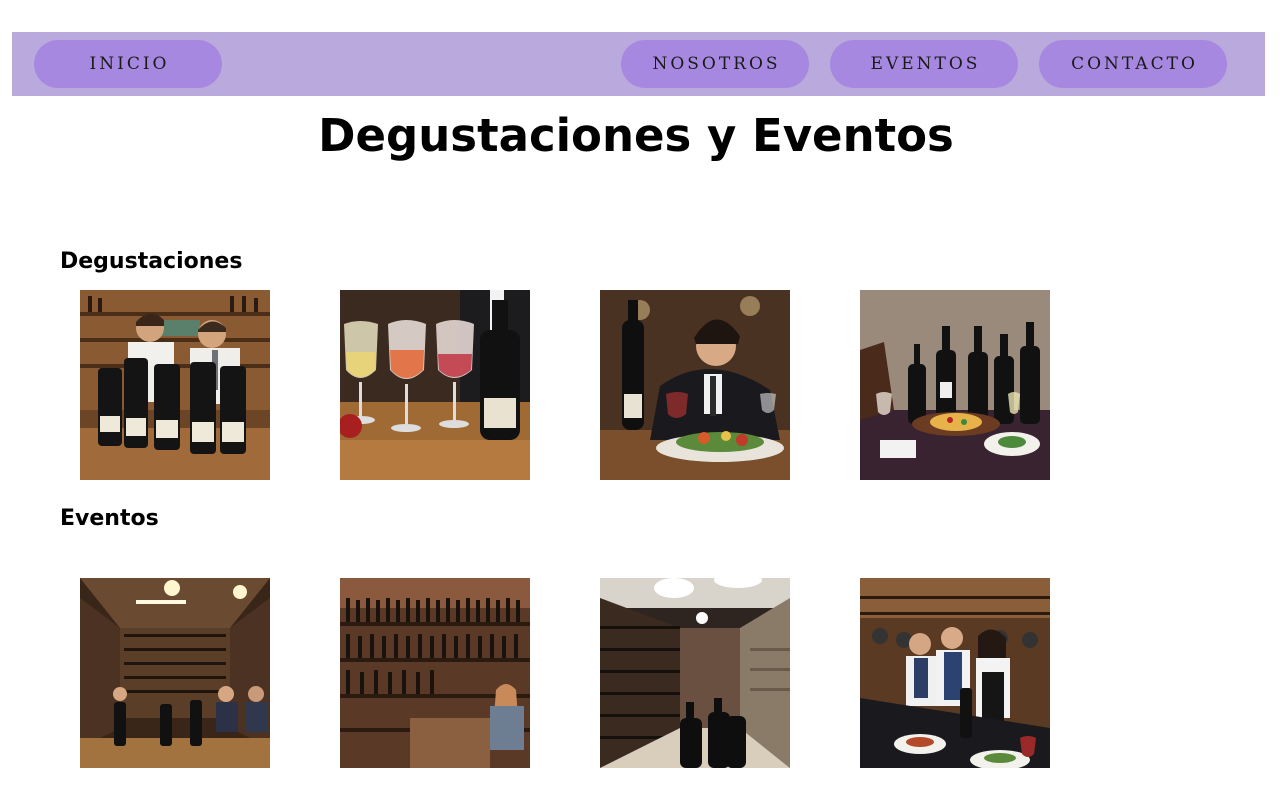 Image resolution: width=1280 pixels, height=800 pixels. I want to click on nav-contacto-button: CONTACTO, so click(1133, 64).